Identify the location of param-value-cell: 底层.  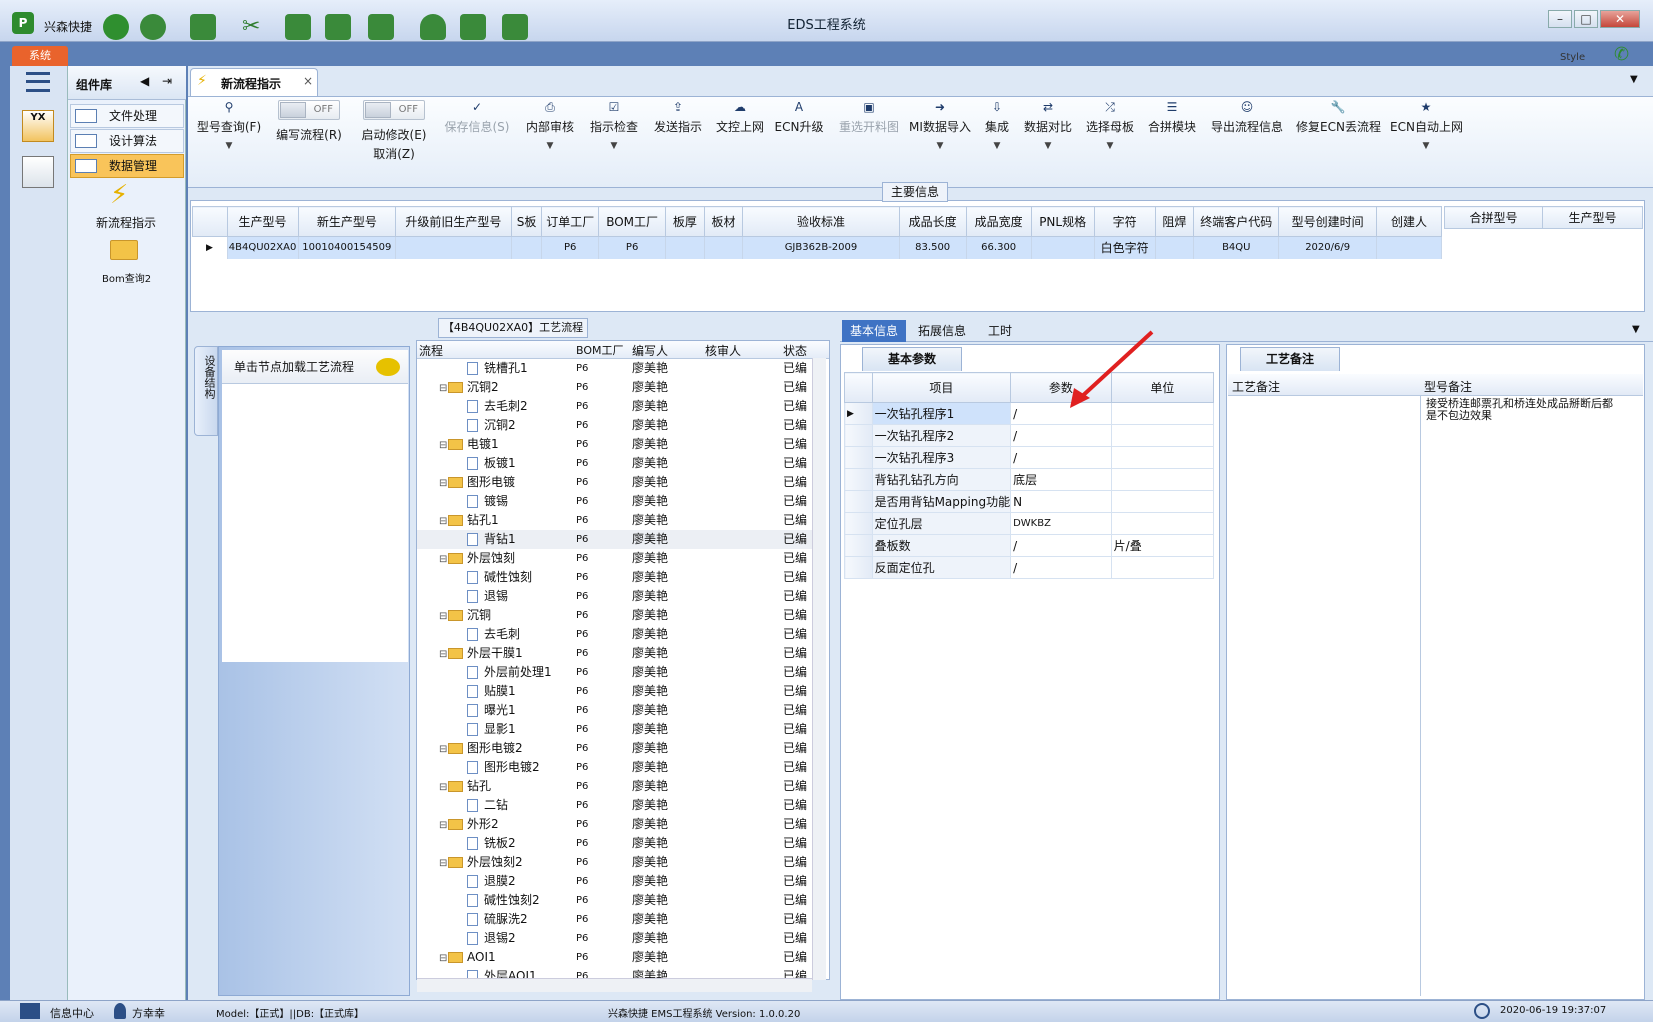
(1061, 479).